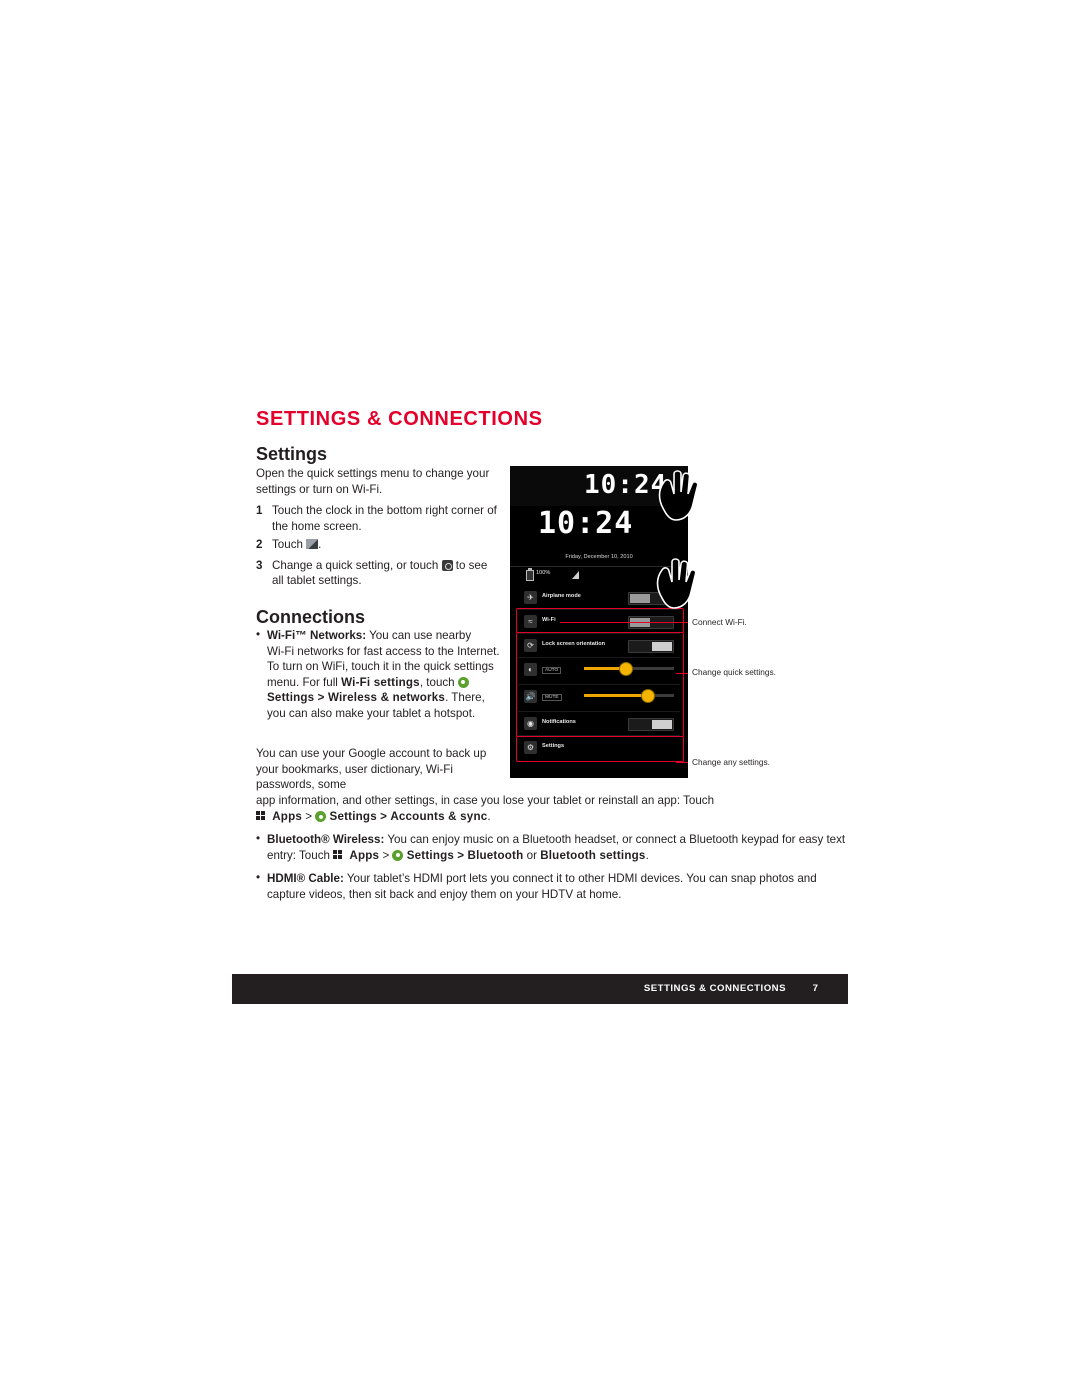  Describe the element at coordinates (815, 988) in the screenshot. I see `page-number: 7` at that location.